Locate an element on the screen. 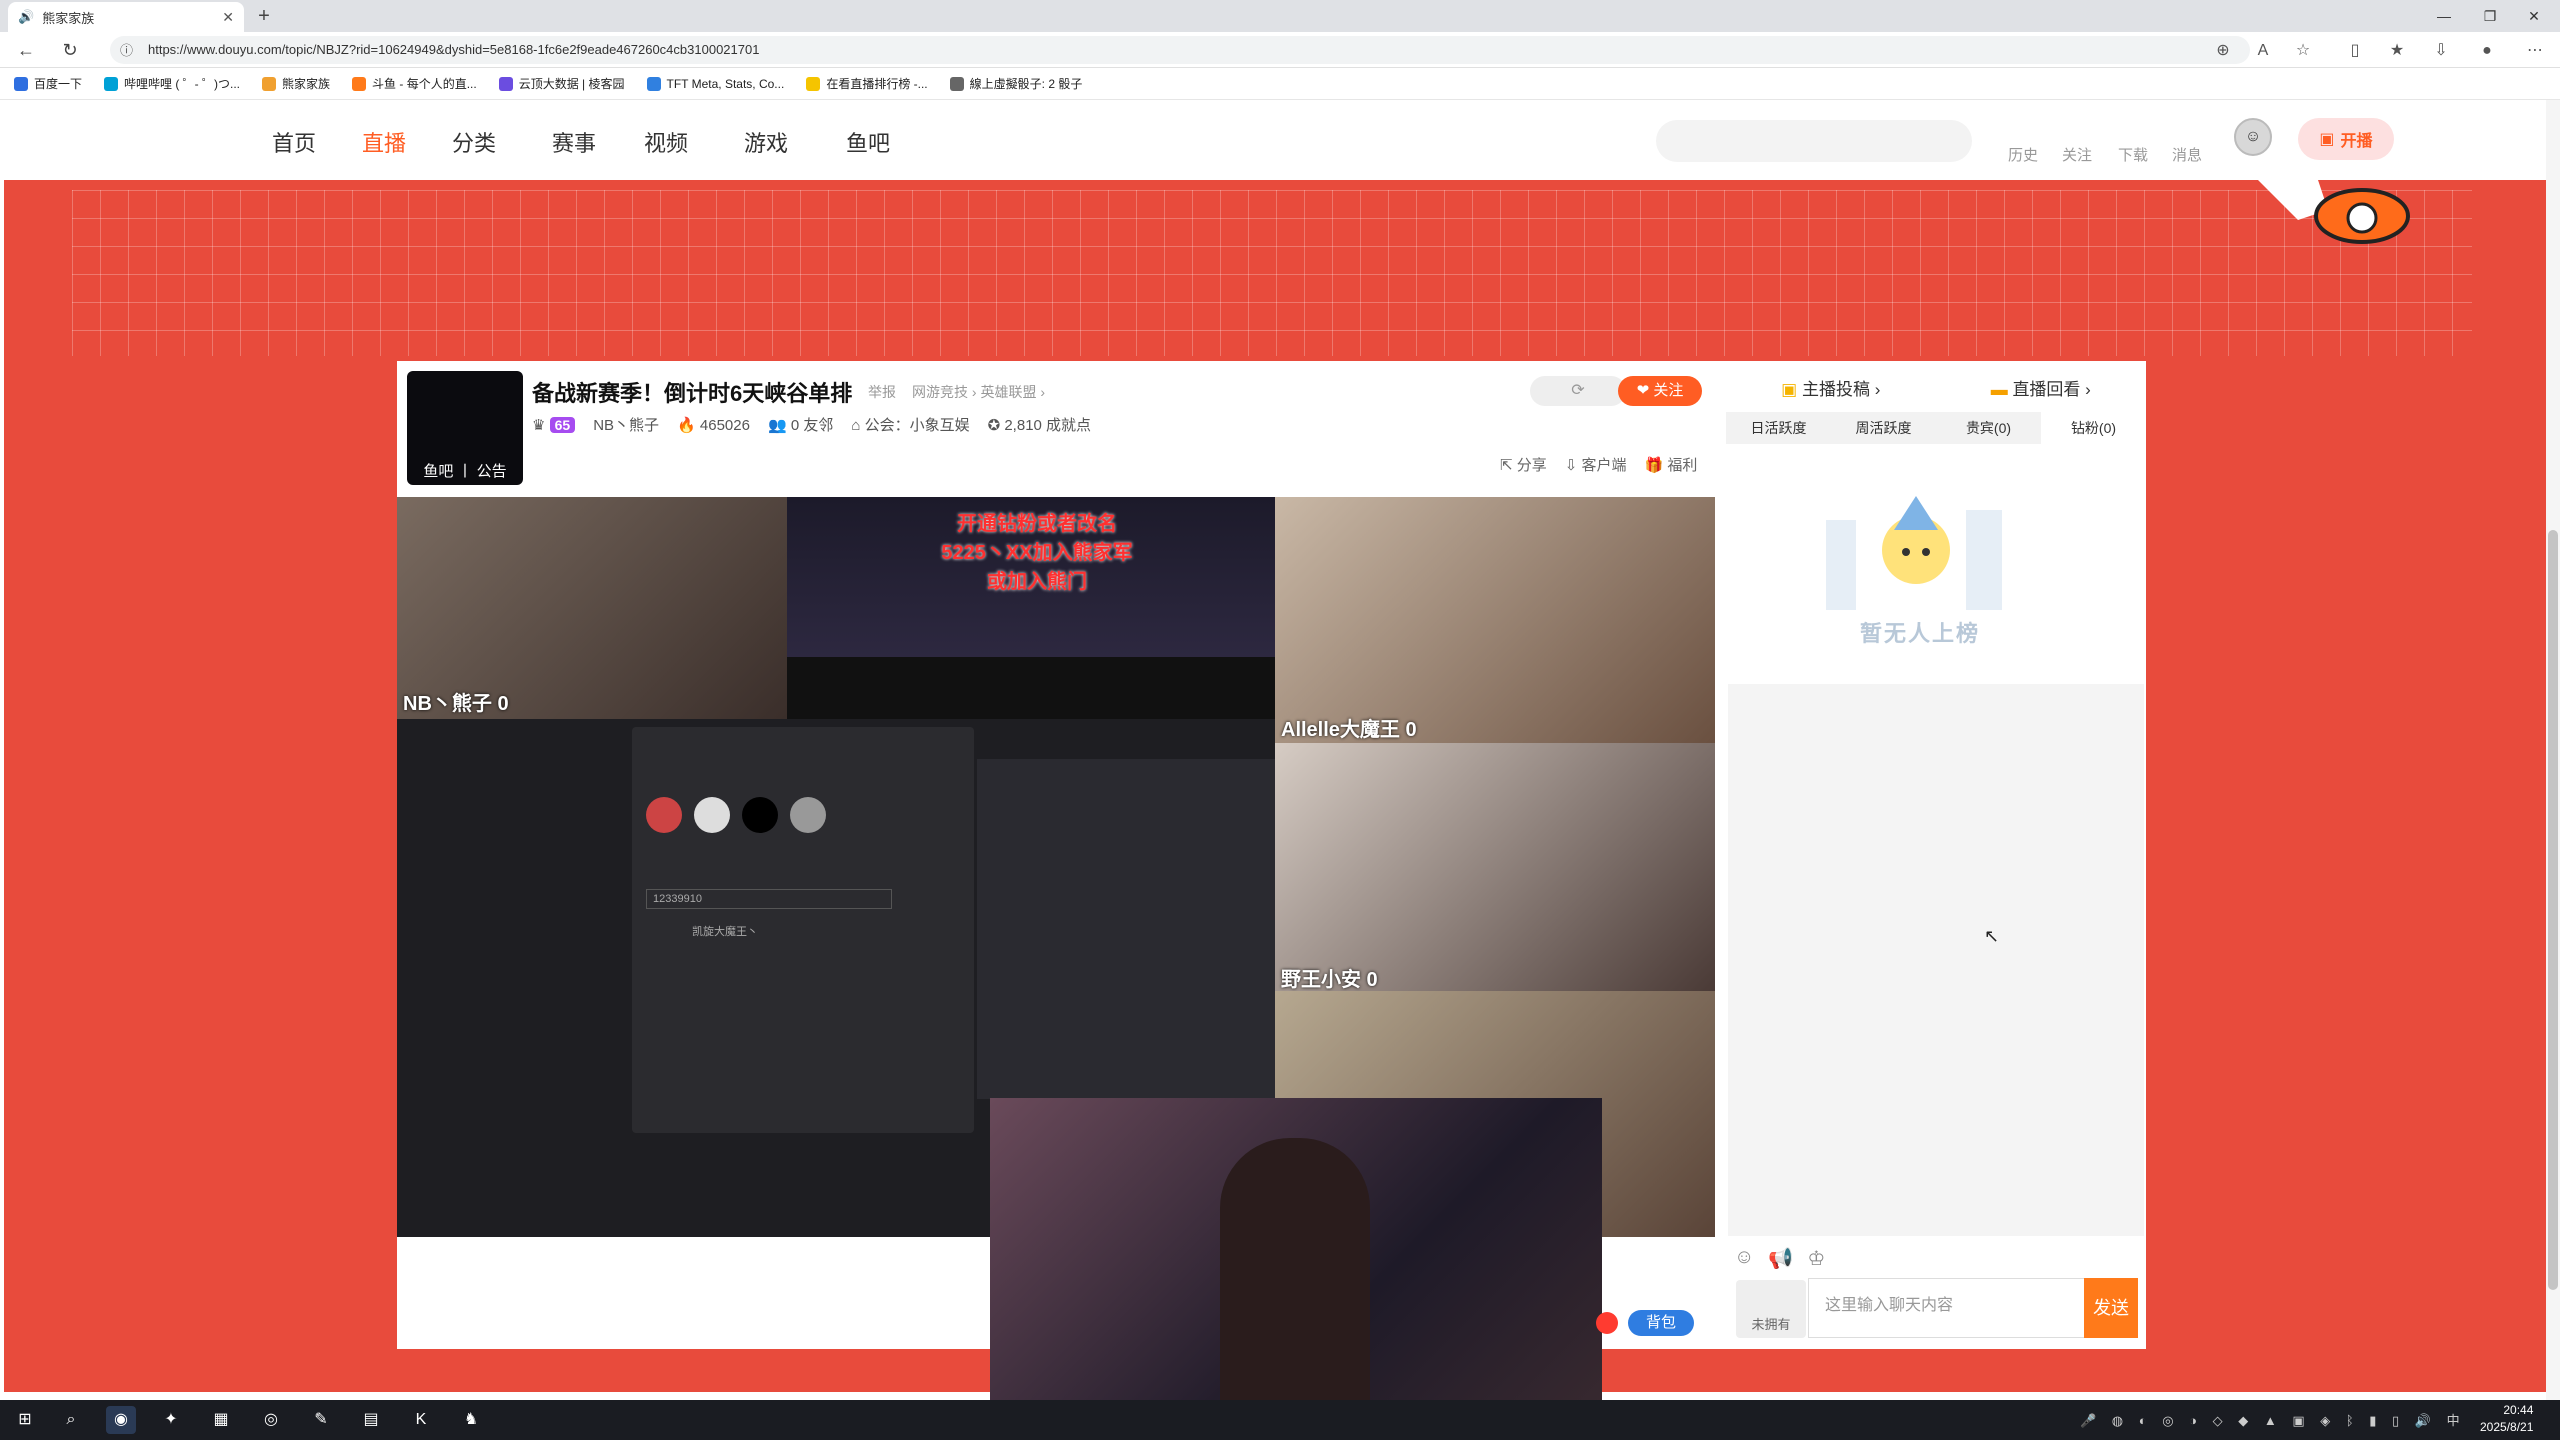 The width and height of the screenshot is (2560, 1440). crown-icon: ♔ is located at coordinates (1816, 1258).